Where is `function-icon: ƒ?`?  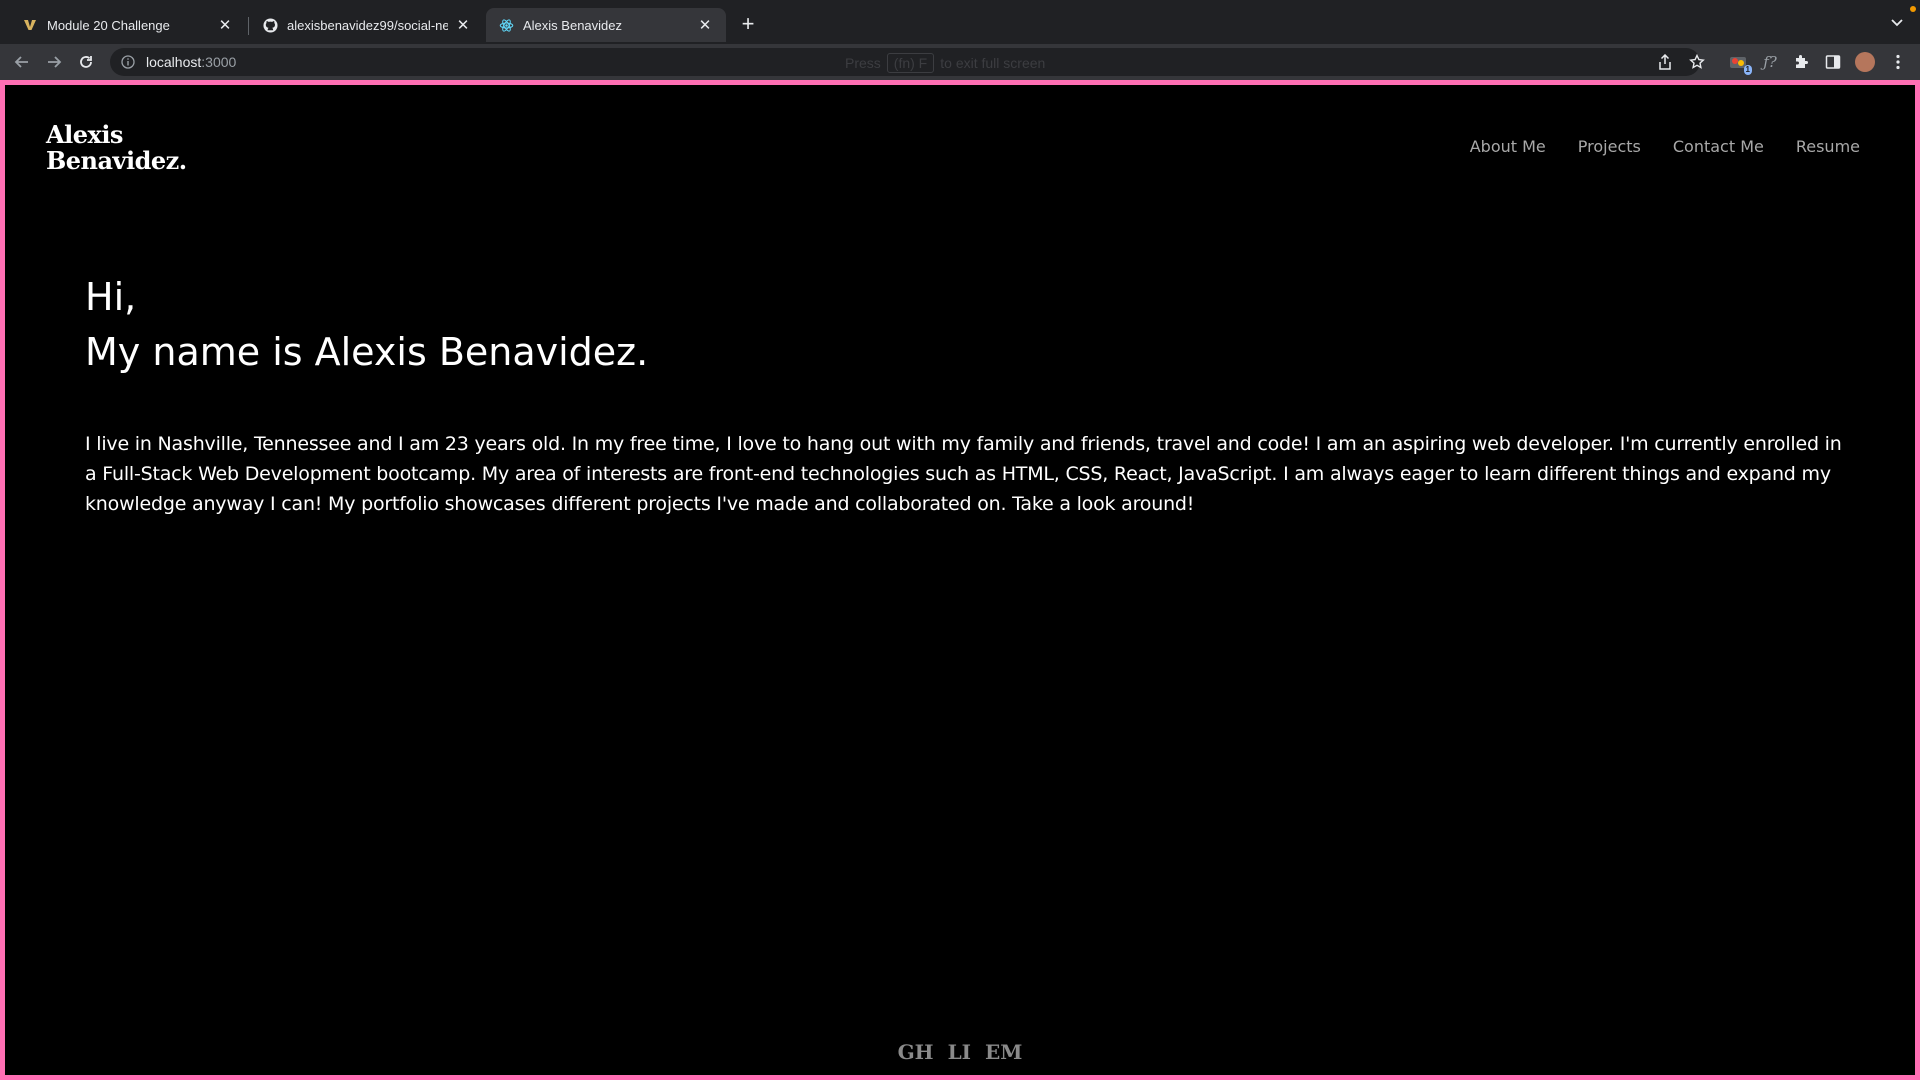 function-icon: ƒ? is located at coordinates (1770, 62).